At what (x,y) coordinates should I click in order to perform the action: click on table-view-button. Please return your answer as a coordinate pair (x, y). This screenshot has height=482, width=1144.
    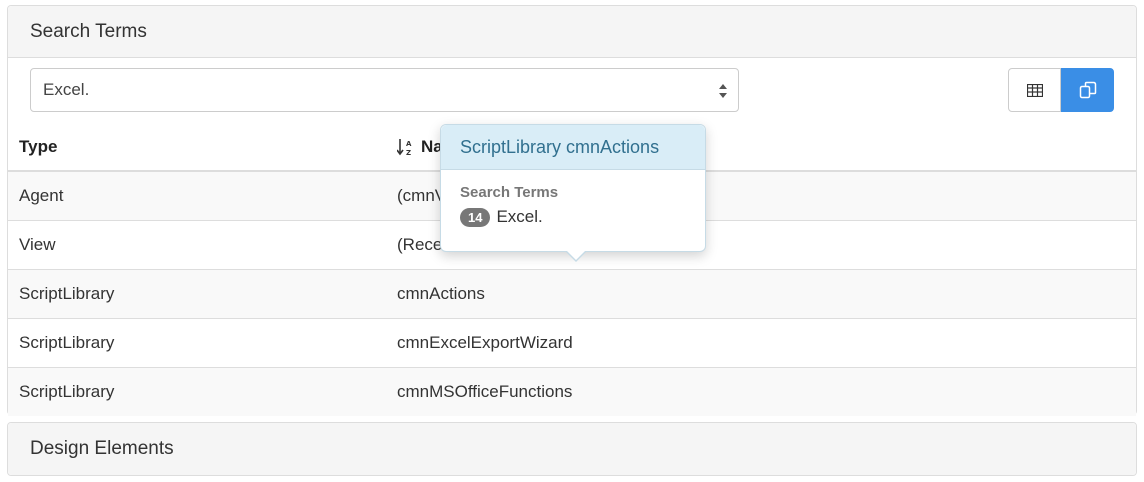
    Looking at the image, I should click on (1034, 90).